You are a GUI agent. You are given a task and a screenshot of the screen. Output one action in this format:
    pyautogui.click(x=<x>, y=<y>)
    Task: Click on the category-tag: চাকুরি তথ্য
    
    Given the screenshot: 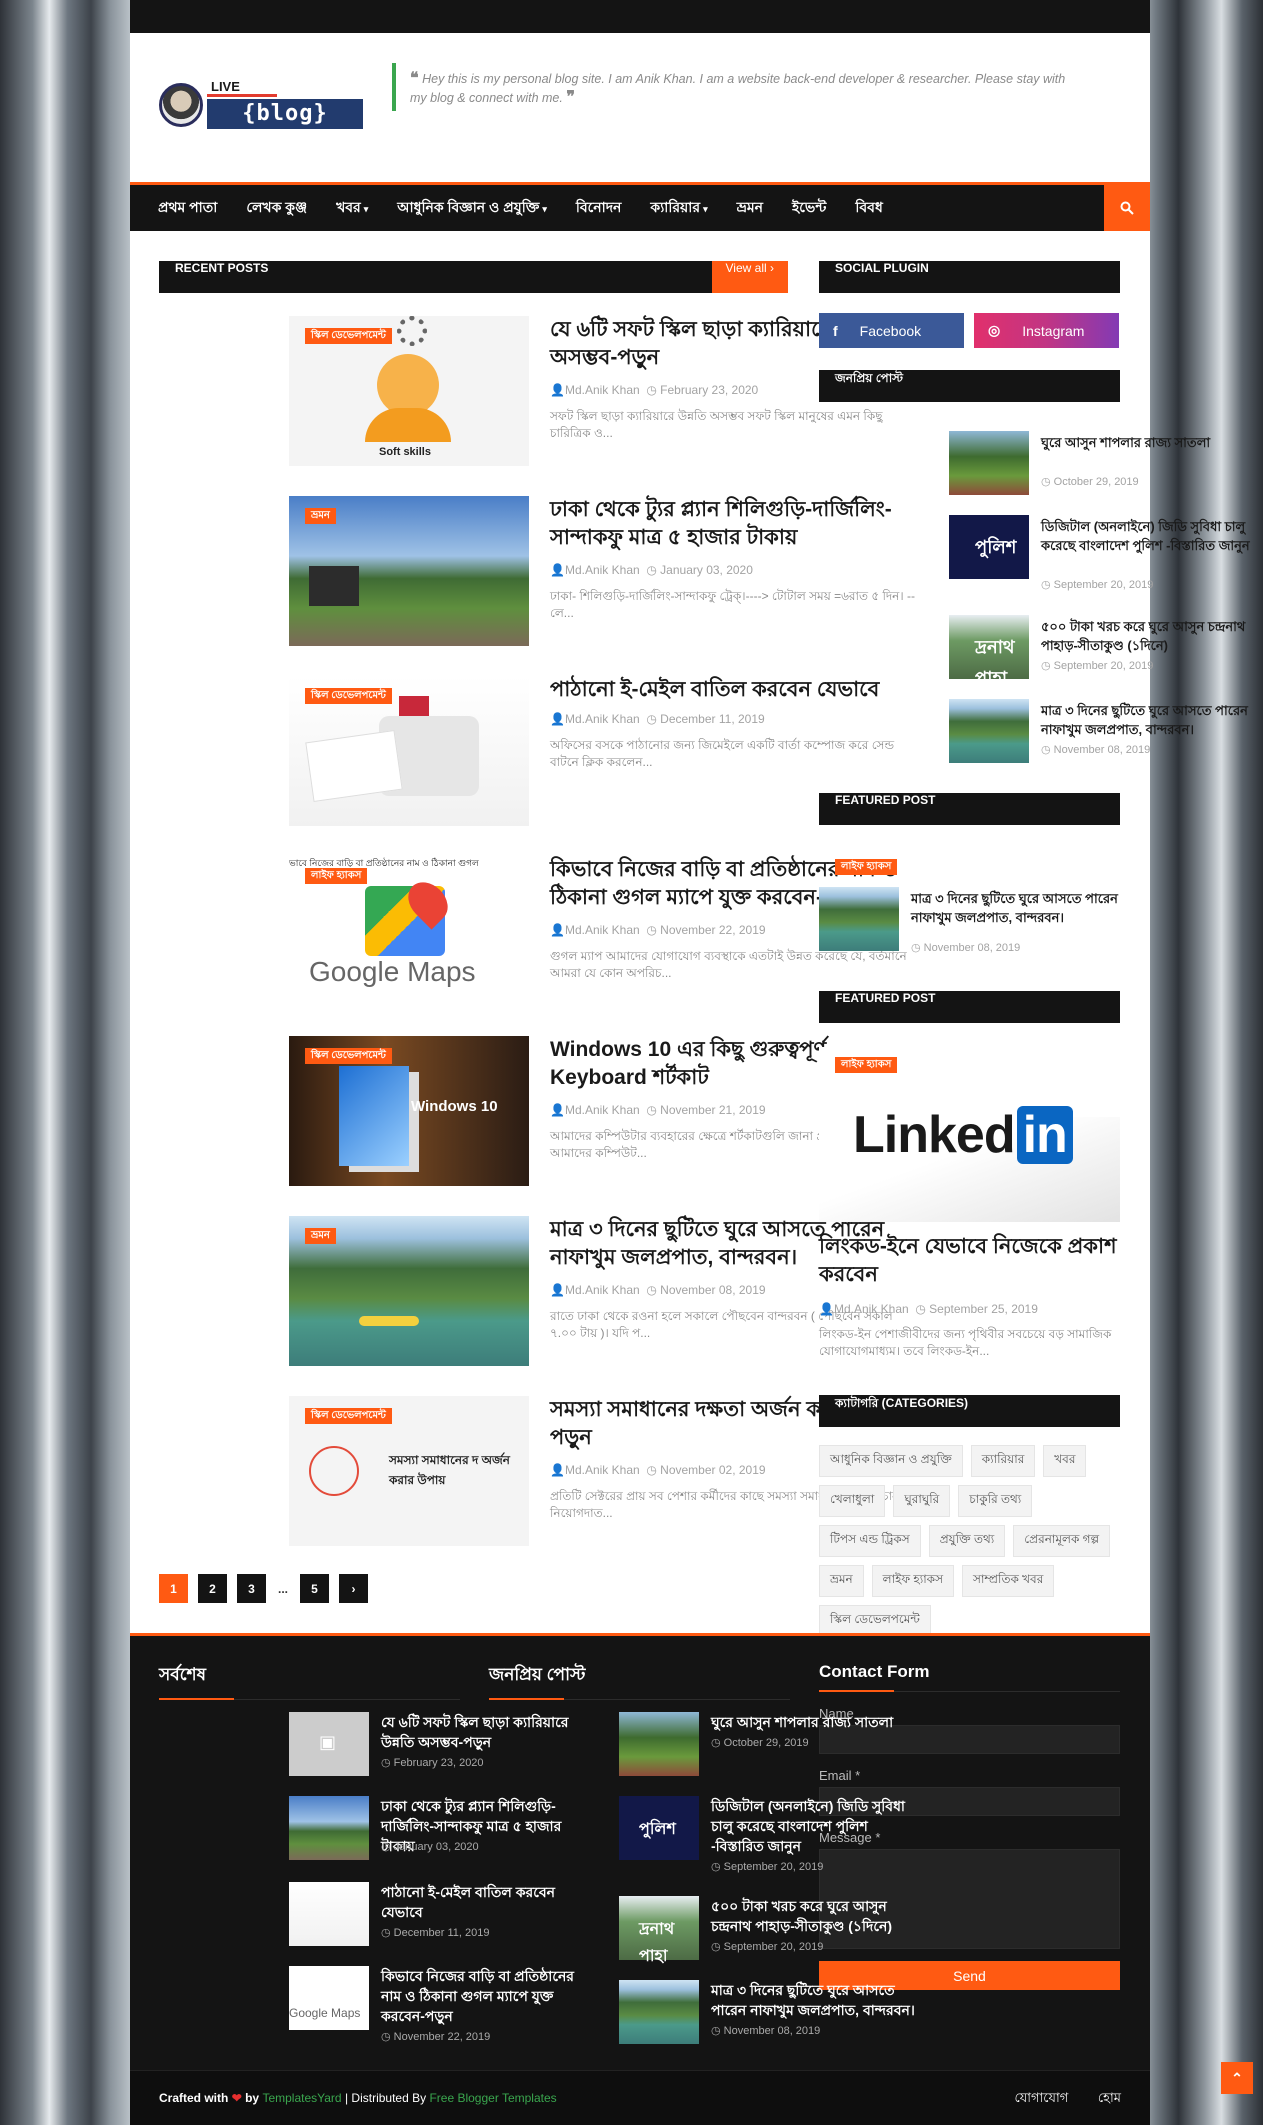 What is the action you would take?
    pyautogui.click(x=995, y=1501)
    